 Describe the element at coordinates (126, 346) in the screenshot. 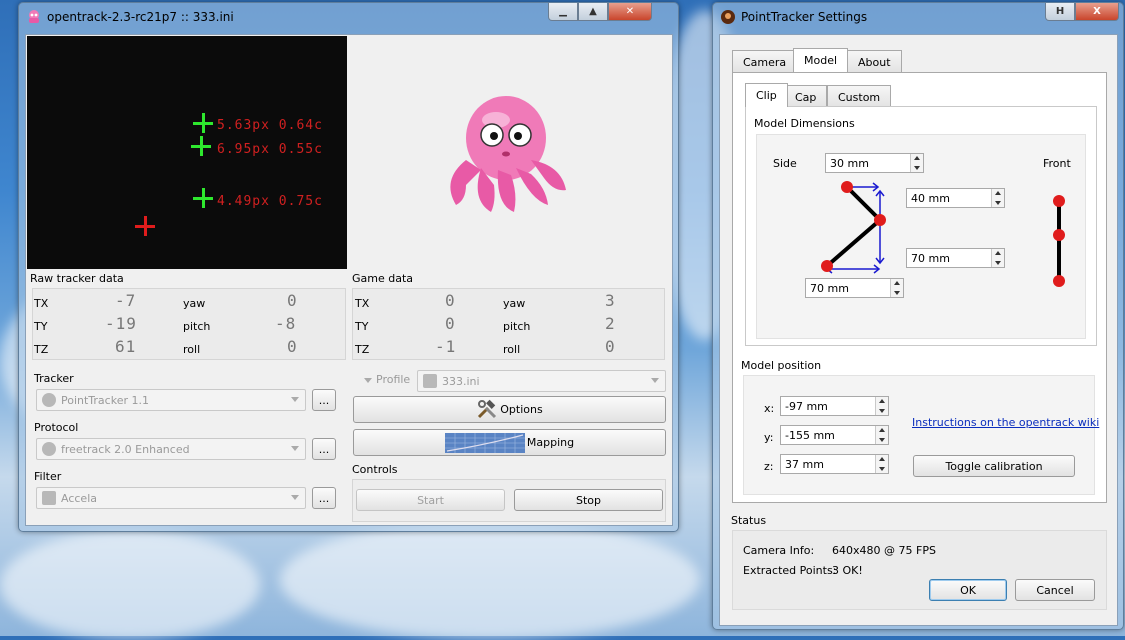

I see `raw-tz-value: 61` at that location.